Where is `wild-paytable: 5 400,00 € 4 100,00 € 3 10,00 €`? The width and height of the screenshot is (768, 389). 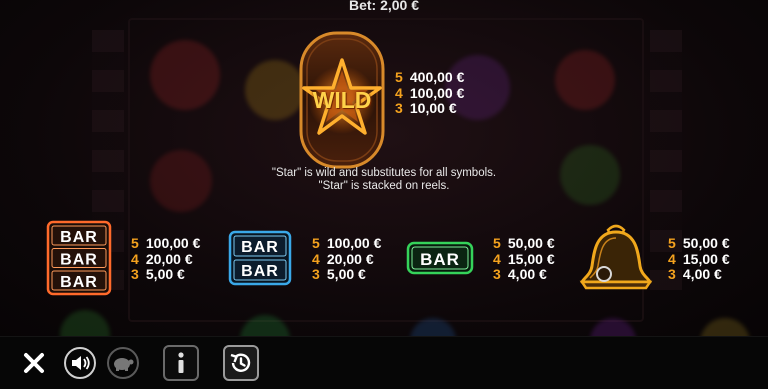
wild-paytable: 5 400,00 € 4 100,00 € 3 10,00 € is located at coordinates (430, 93).